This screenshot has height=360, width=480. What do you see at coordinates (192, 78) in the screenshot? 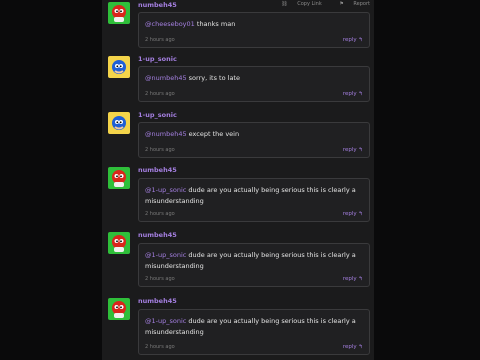
I see `comment-text: @numbeh45 sorry, its to late` at bounding box center [192, 78].